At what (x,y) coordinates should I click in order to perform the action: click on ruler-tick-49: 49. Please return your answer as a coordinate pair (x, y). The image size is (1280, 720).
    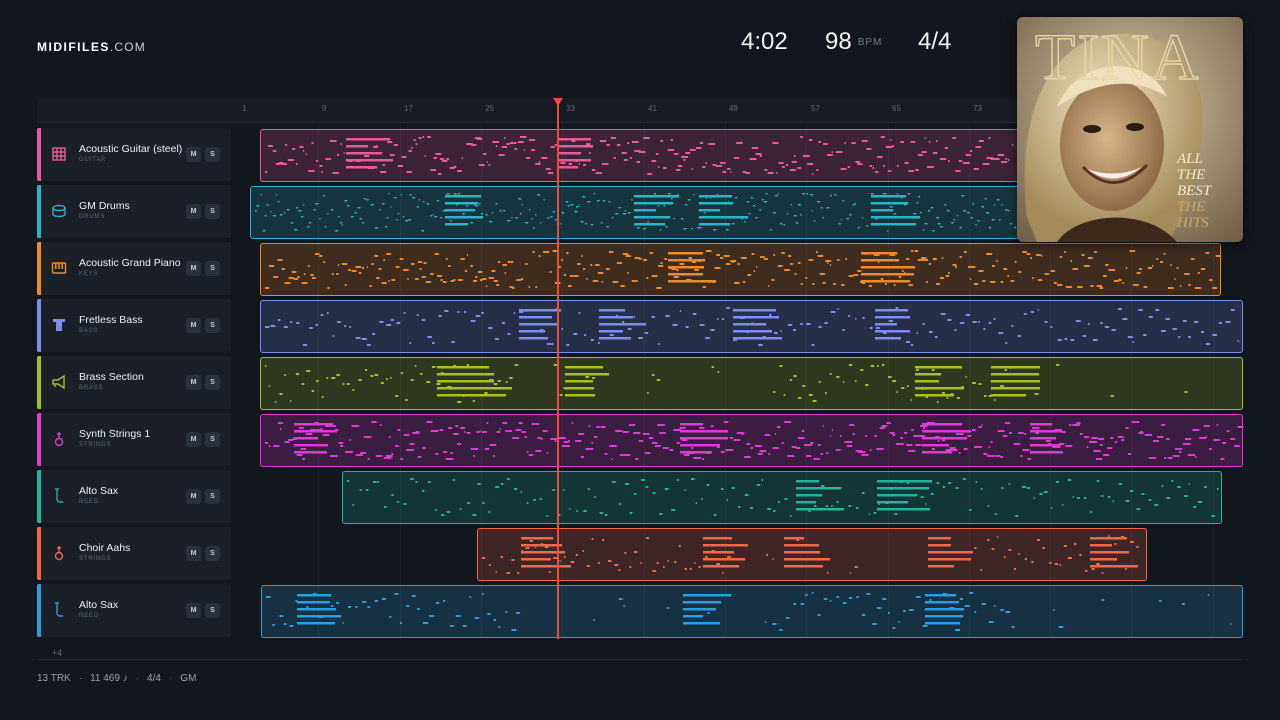
    Looking at the image, I should click on (733, 108).